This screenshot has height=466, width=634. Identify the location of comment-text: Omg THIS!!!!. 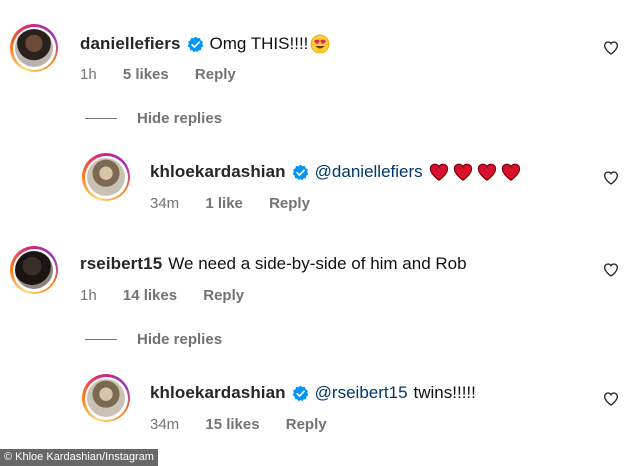
(259, 43).